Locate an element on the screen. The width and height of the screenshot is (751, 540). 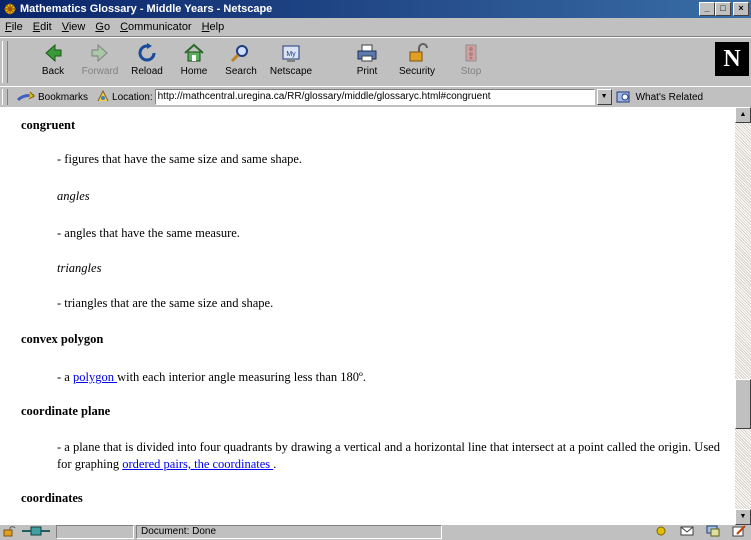
menu-help: Help is located at coordinates (213, 27).